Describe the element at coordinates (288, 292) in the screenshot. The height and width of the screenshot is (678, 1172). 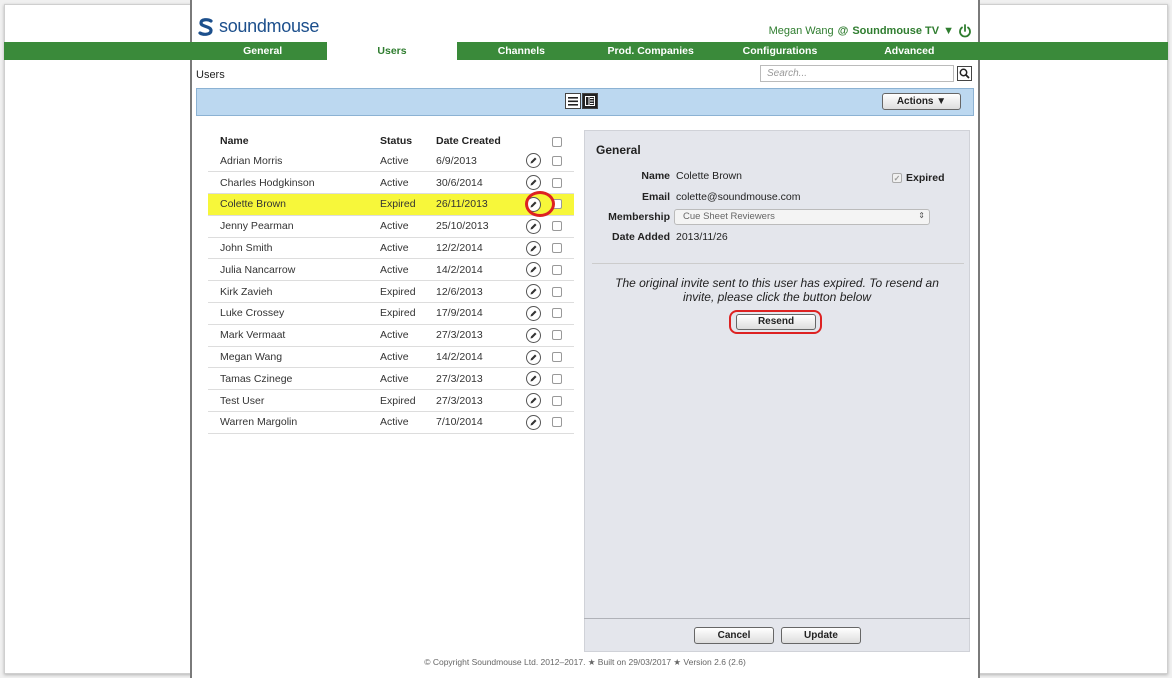
I see `cell-name: Kirk Zavieh` at that location.